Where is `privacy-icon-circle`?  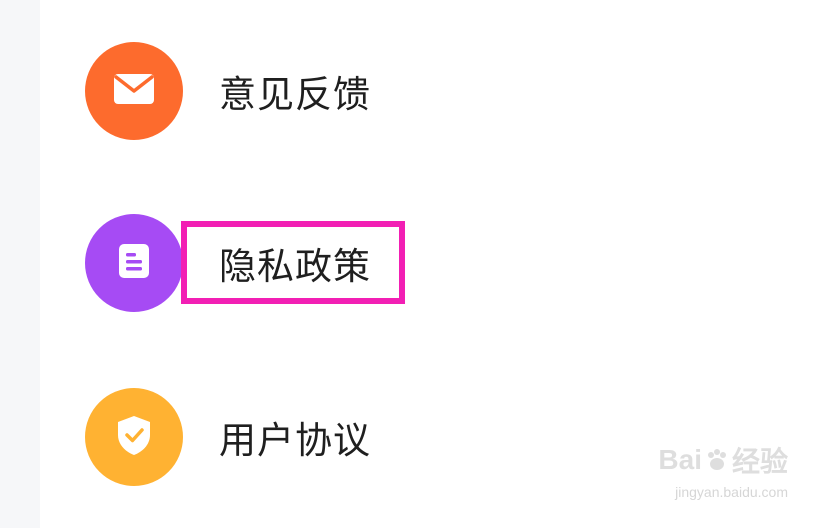
privacy-icon-circle is located at coordinates (134, 263).